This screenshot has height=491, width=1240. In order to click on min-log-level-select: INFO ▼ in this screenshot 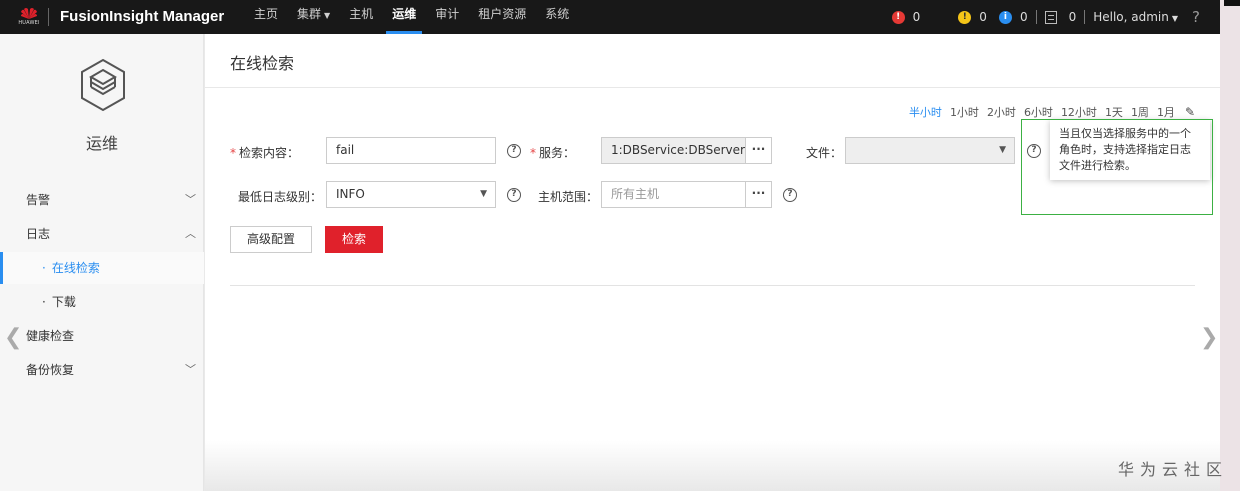, I will do `click(411, 194)`.